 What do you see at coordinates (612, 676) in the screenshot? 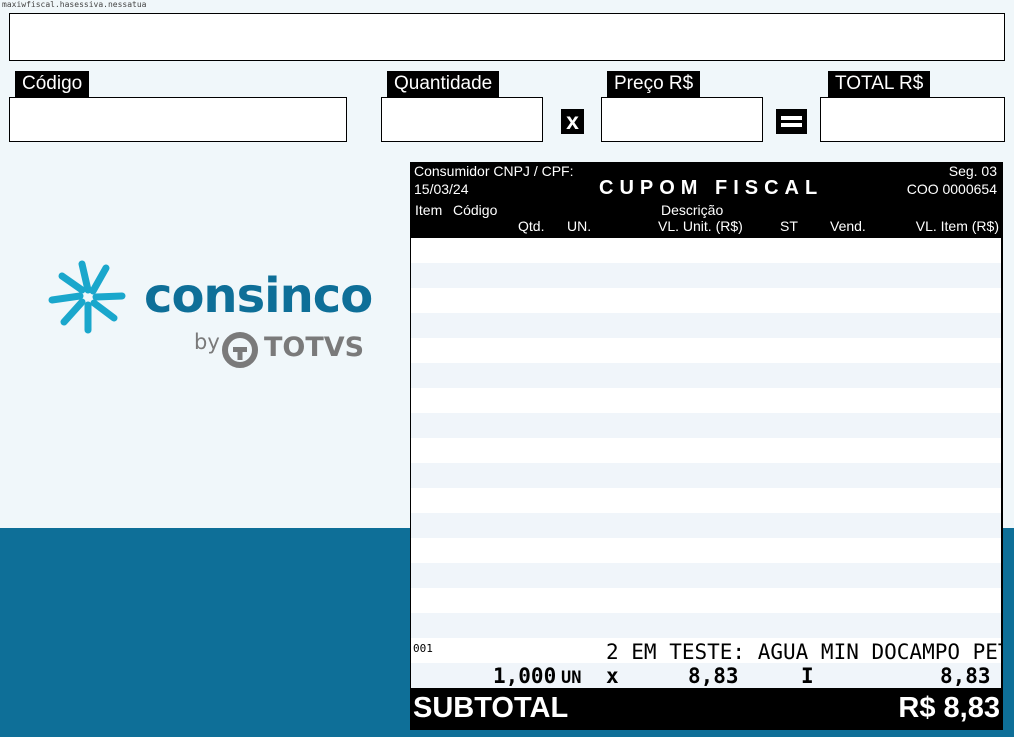
I see `item-times: x` at bounding box center [612, 676].